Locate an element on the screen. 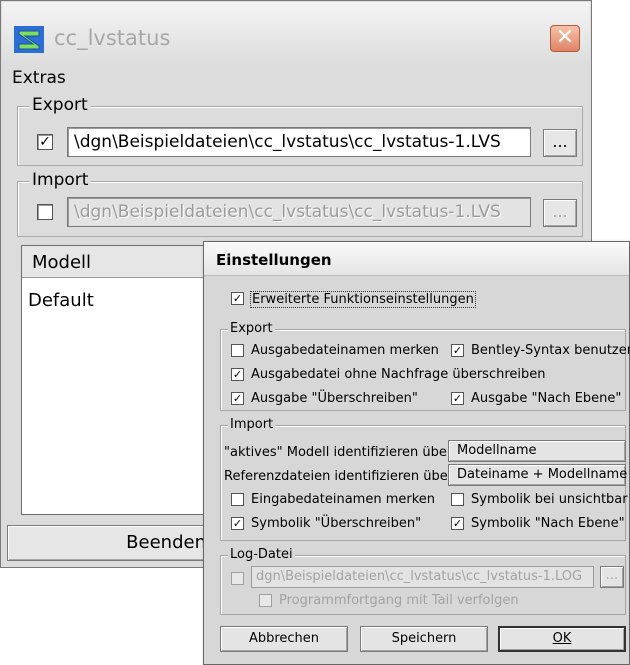 The height and width of the screenshot is (665, 630). ausgabe-ueberschreiben-checkbox: ✓ is located at coordinates (237, 398).